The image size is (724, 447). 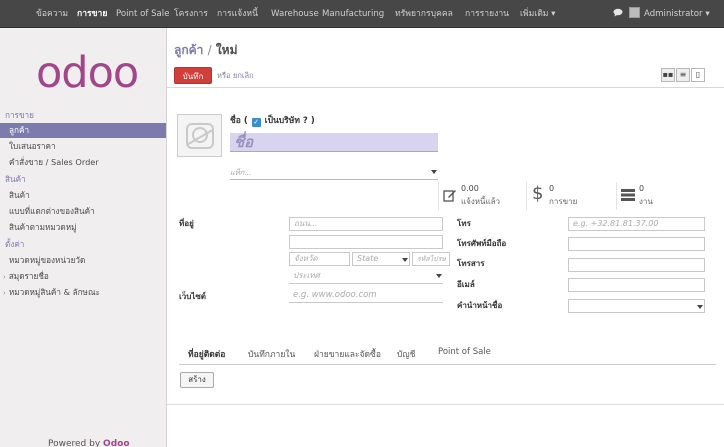 I want to click on tab-accounting: บัญชี, so click(x=406, y=354).